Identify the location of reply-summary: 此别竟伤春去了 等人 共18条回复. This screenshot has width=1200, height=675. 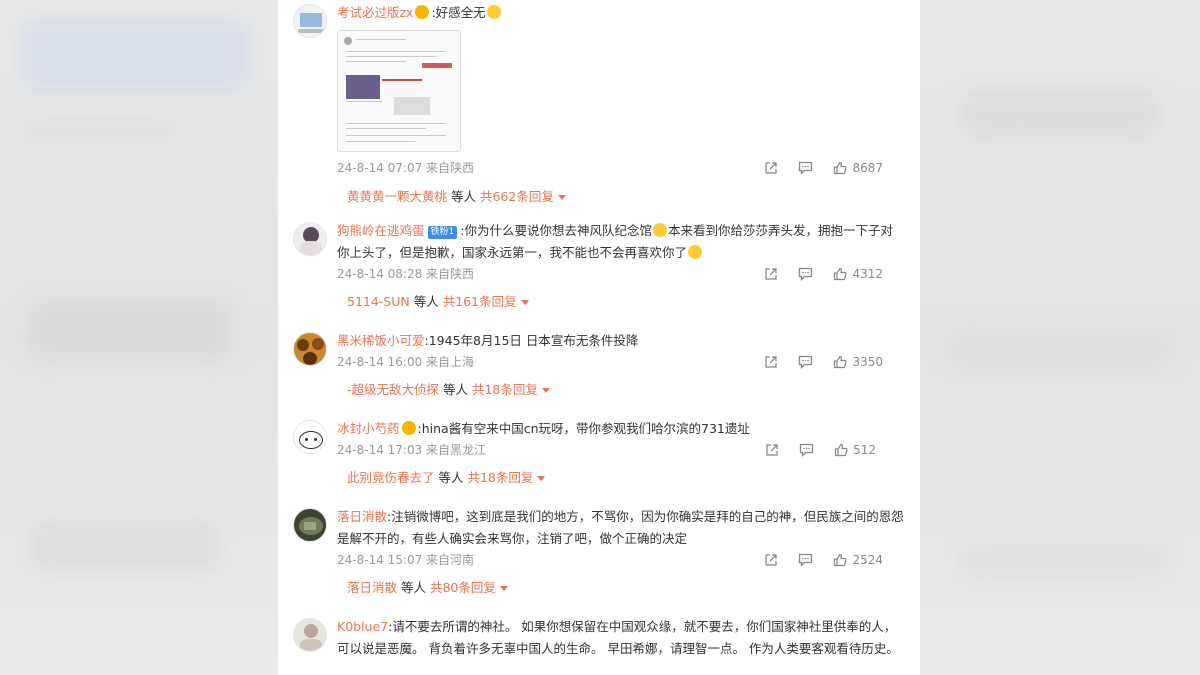
(626, 478).